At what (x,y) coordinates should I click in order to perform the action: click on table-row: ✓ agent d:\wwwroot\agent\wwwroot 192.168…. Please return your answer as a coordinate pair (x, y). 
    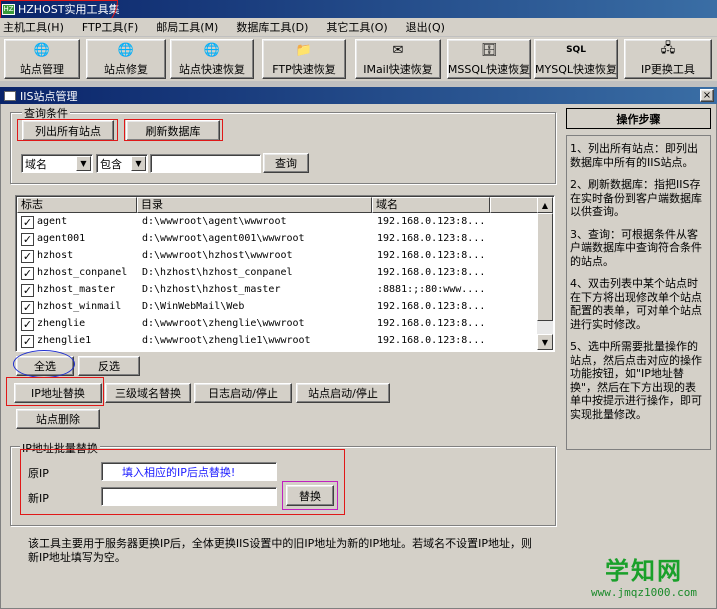
    Looking at the image, I should click on (278, 222).